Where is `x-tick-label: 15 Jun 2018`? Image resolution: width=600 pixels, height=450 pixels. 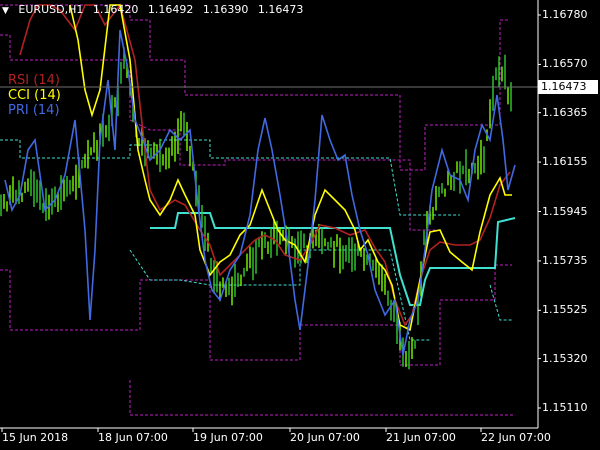 x-tick-label: 15 Jun 2018 is located at coordinates (35, 437).